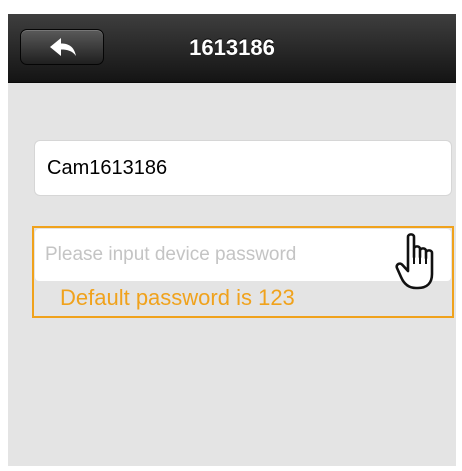 This screenshot has width=462, height=471. I want to click on back-button, so click(62, 47).